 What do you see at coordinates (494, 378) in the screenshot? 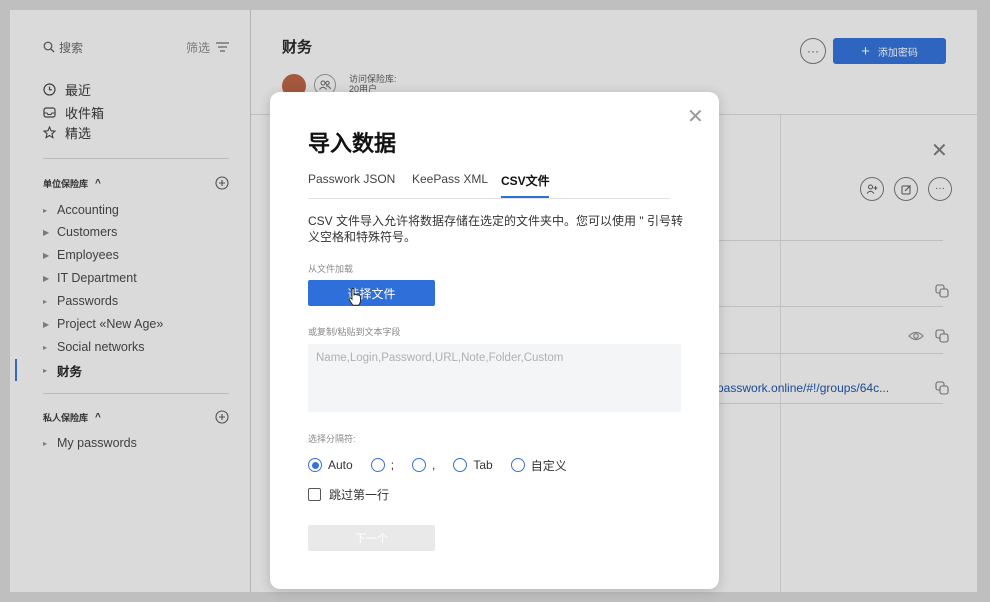
I see `csv-text-input` at bounding box center [494, 378].